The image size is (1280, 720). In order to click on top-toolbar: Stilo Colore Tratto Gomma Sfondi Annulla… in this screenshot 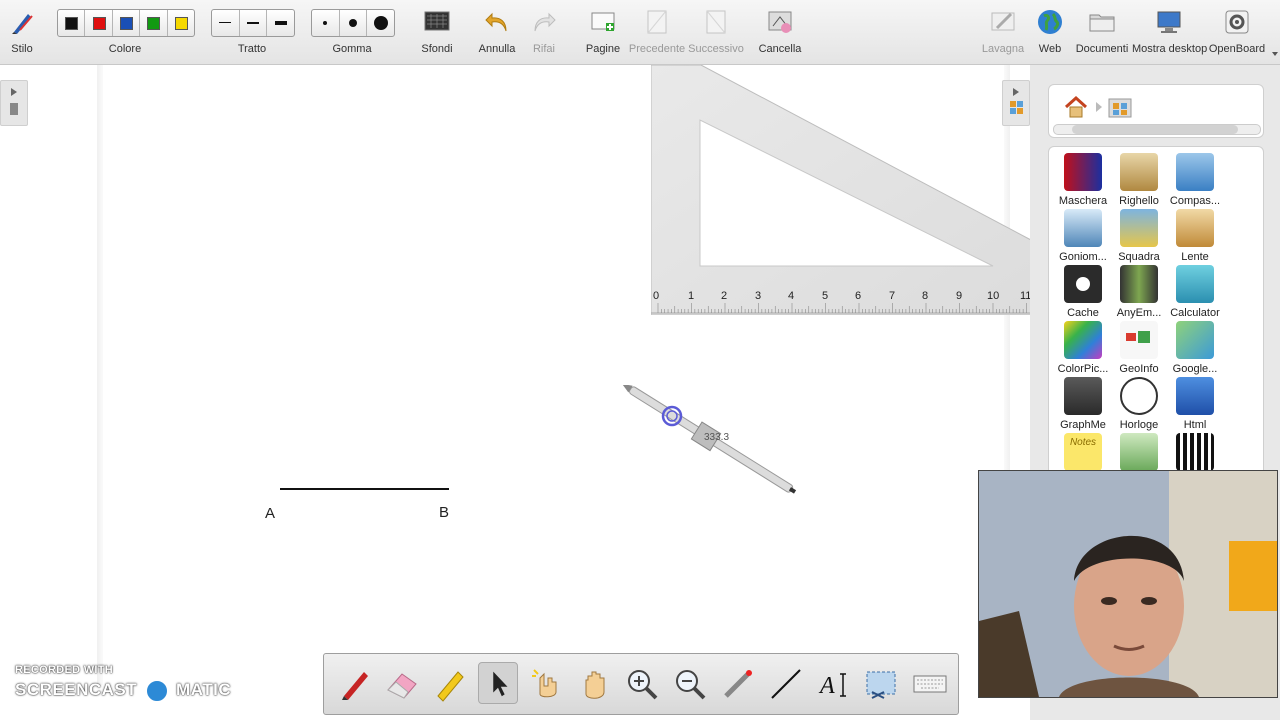, I will do `click(640, 32)`.